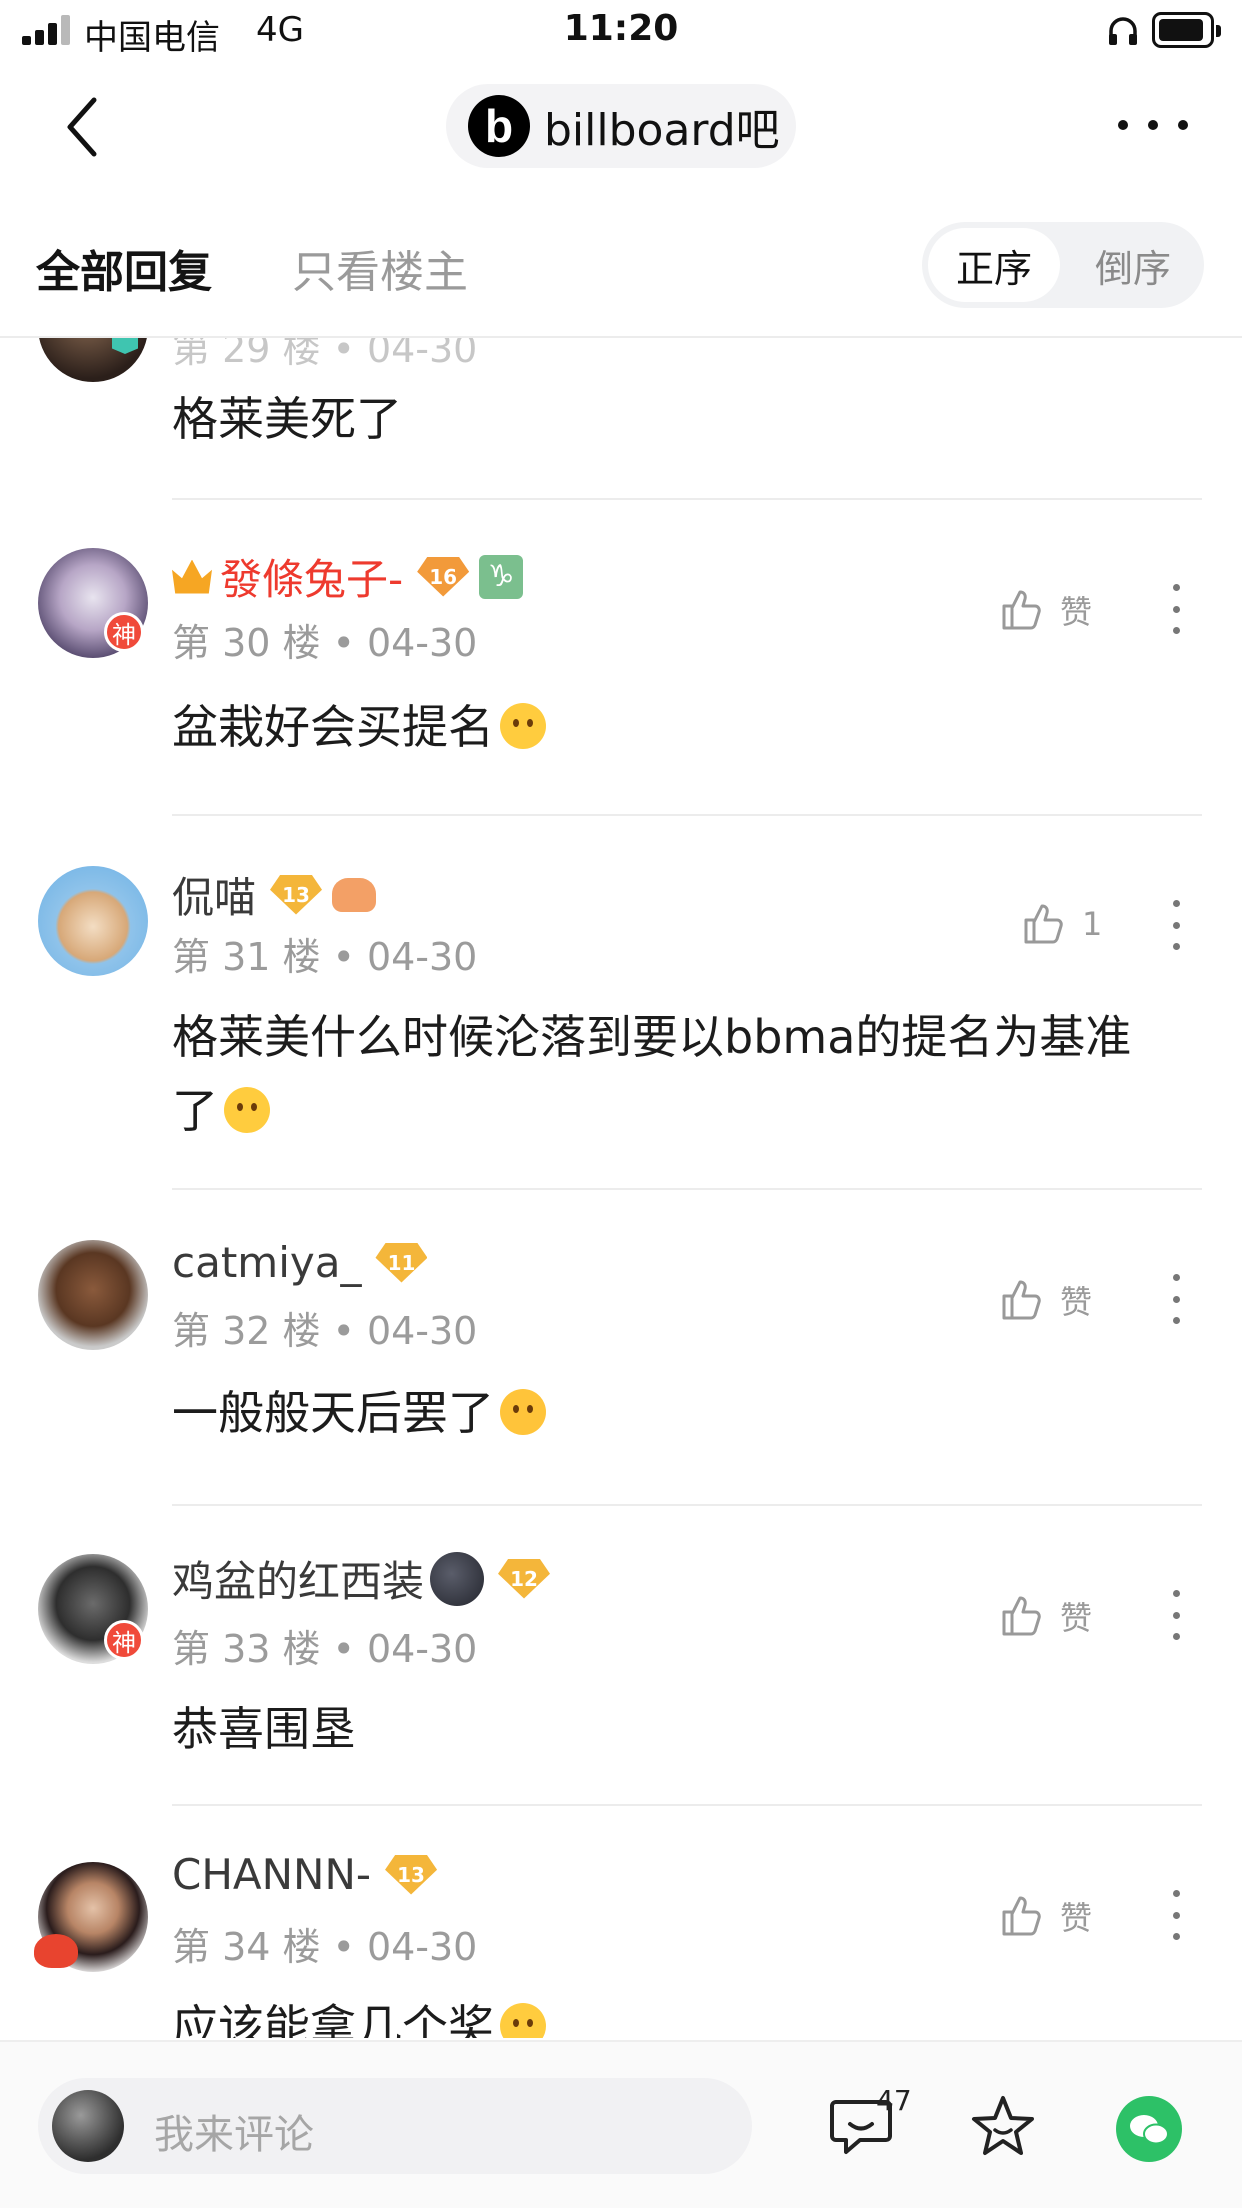  I want to click on sort-toggle: 正序 倒序, so click(1063, 265).